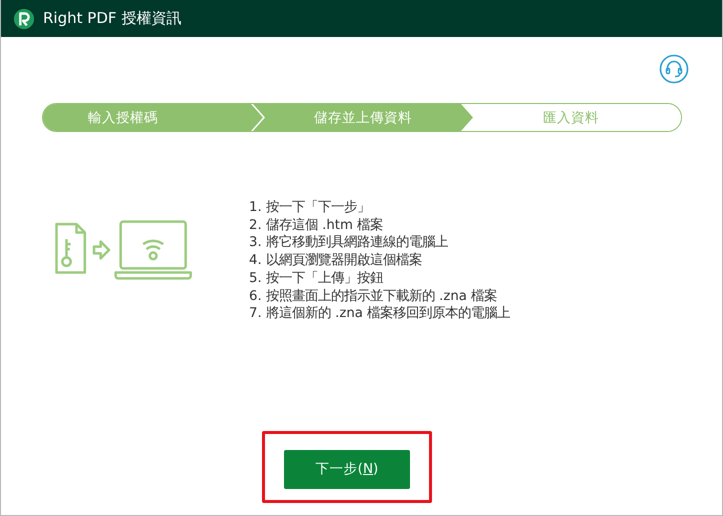  What do you see at coordinates (674, 69) in the screenshot?
I see `headset-icon` at bounding box center [674, 69].